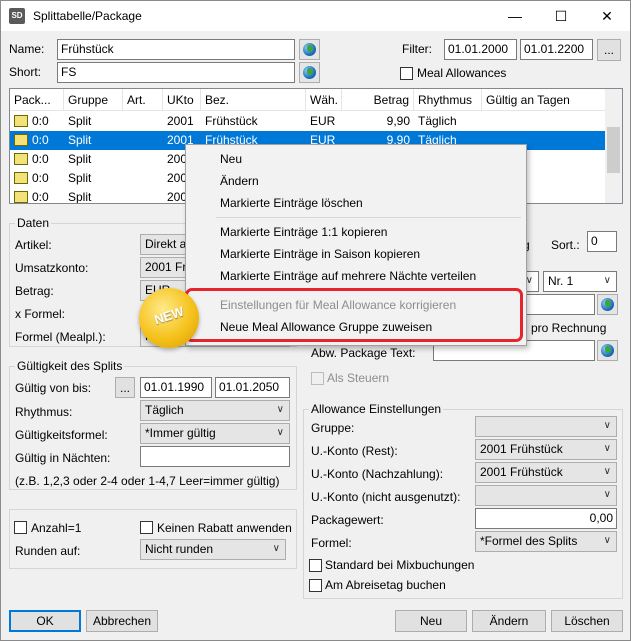 The height and width of the screenshot is (641, 631). Describe the element at coordinates (45, 621) in the screenshot. I see `ok-button: OK` at that location.